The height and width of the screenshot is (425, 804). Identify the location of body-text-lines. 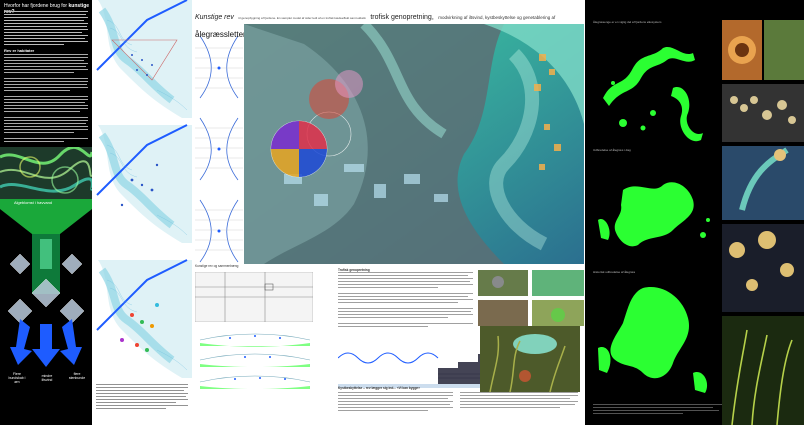
(46, 98).